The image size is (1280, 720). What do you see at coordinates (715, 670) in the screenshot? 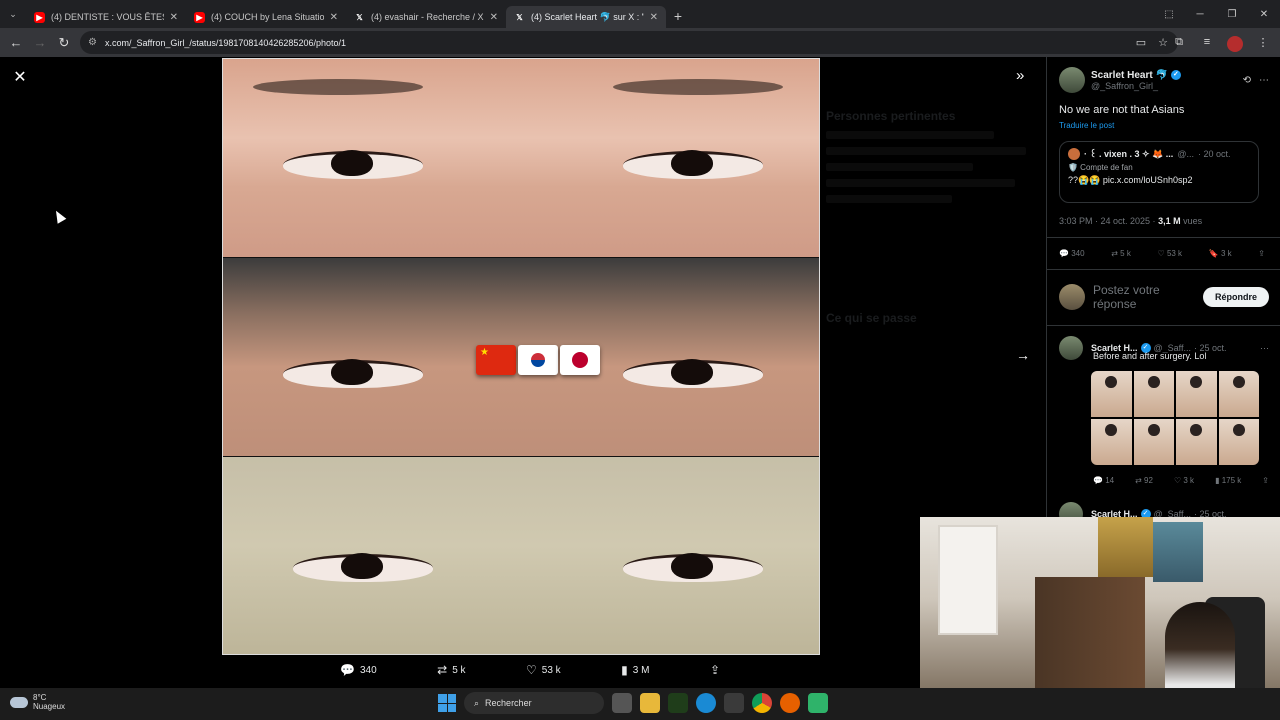
I see `share-action: ⇪` at bounding box center [715, 670].